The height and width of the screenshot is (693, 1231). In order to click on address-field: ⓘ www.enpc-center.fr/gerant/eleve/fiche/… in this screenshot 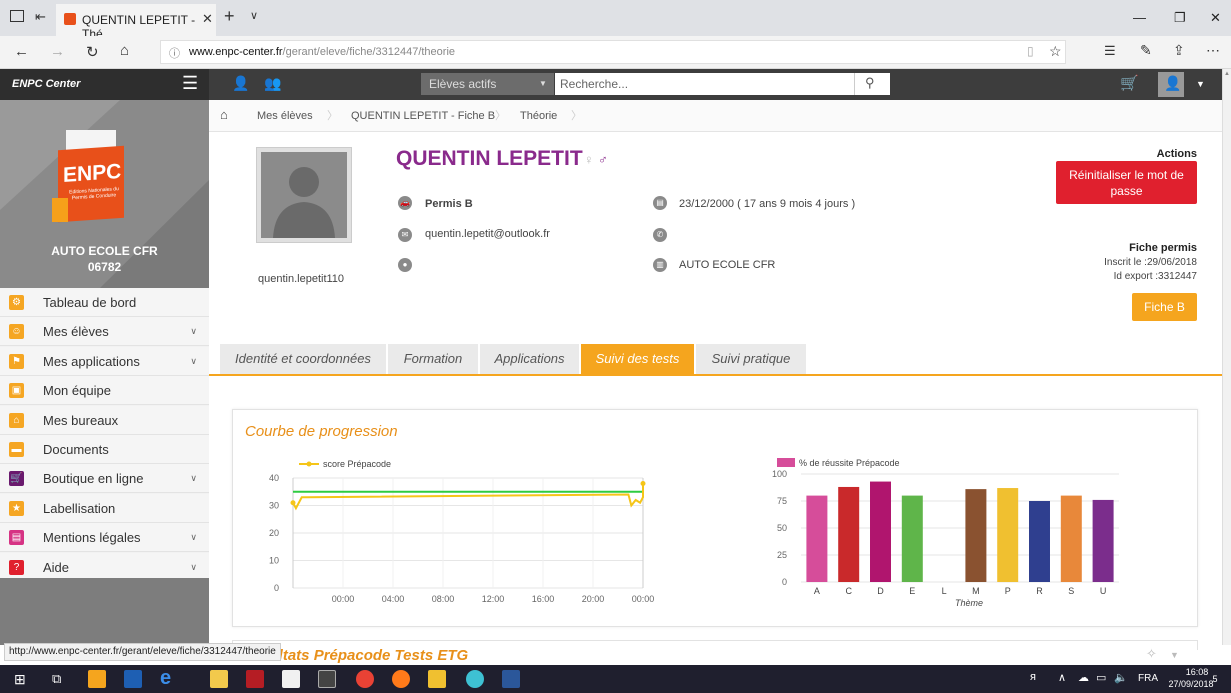, I will do `click(613, 52)`.